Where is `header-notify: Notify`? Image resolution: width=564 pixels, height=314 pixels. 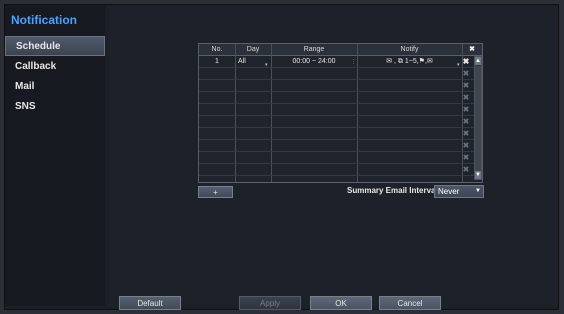
header-notify: Notify is located at coordinates (409, 49).